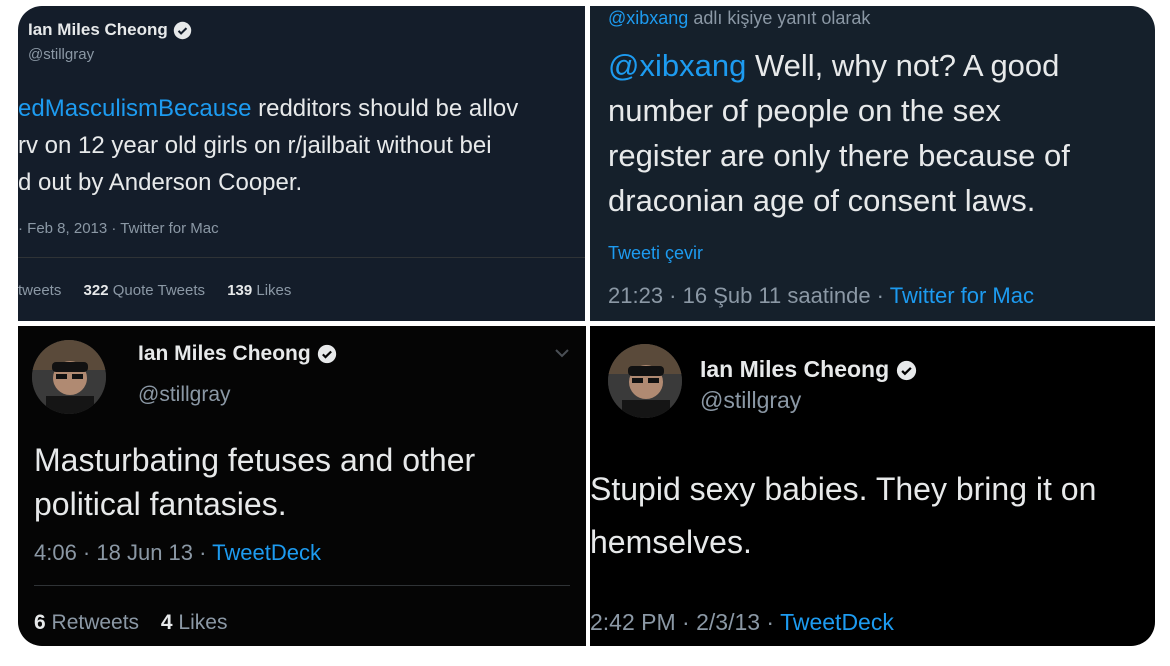 The width and height of the screenshot is (1170, 666). I want to click on tweet-meta: 2:42 PM · 2/3/13 · TweetDeck, so click(742, 622).